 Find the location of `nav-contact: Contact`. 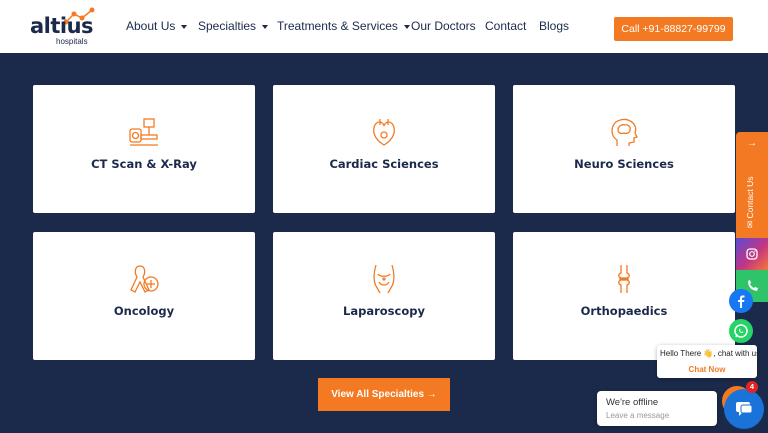

nav-contact: Contact is located at coordinates (505, 26).